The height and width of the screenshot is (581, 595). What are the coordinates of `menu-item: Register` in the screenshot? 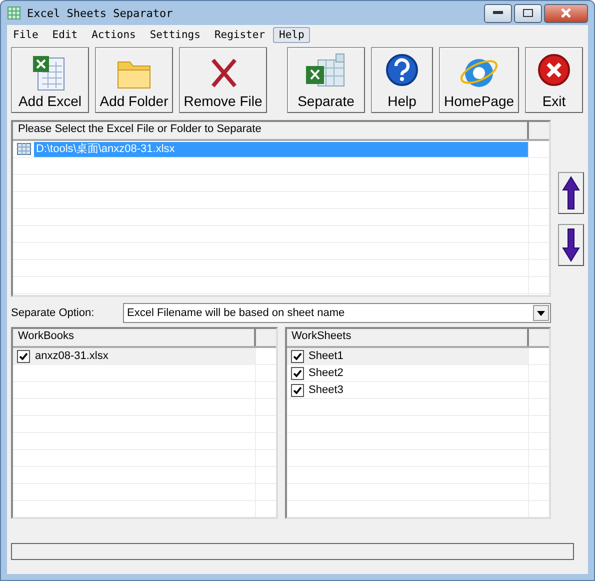 It's located at (240, 35).